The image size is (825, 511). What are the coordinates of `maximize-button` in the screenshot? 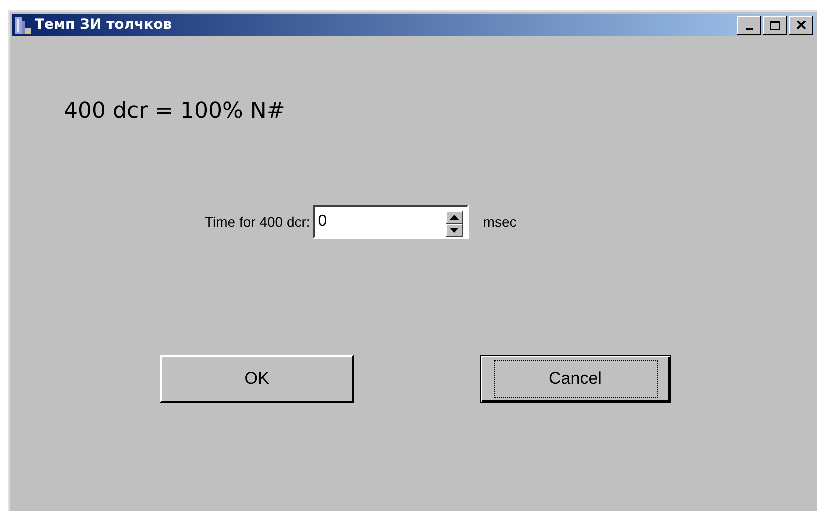 It's located at (775, 25).